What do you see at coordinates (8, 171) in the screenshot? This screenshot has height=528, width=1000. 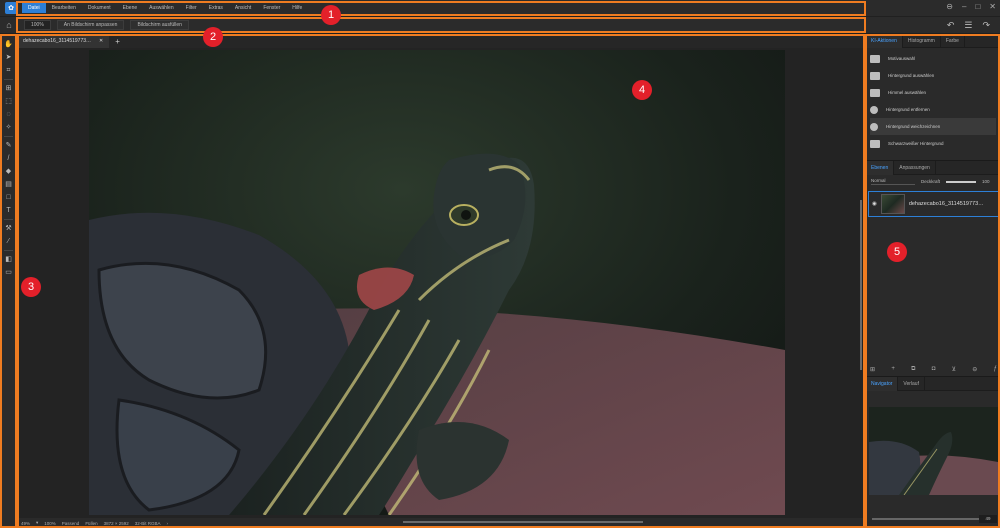 I see `fill-bucket-icon: ◆` at bounding box center [8, 171].